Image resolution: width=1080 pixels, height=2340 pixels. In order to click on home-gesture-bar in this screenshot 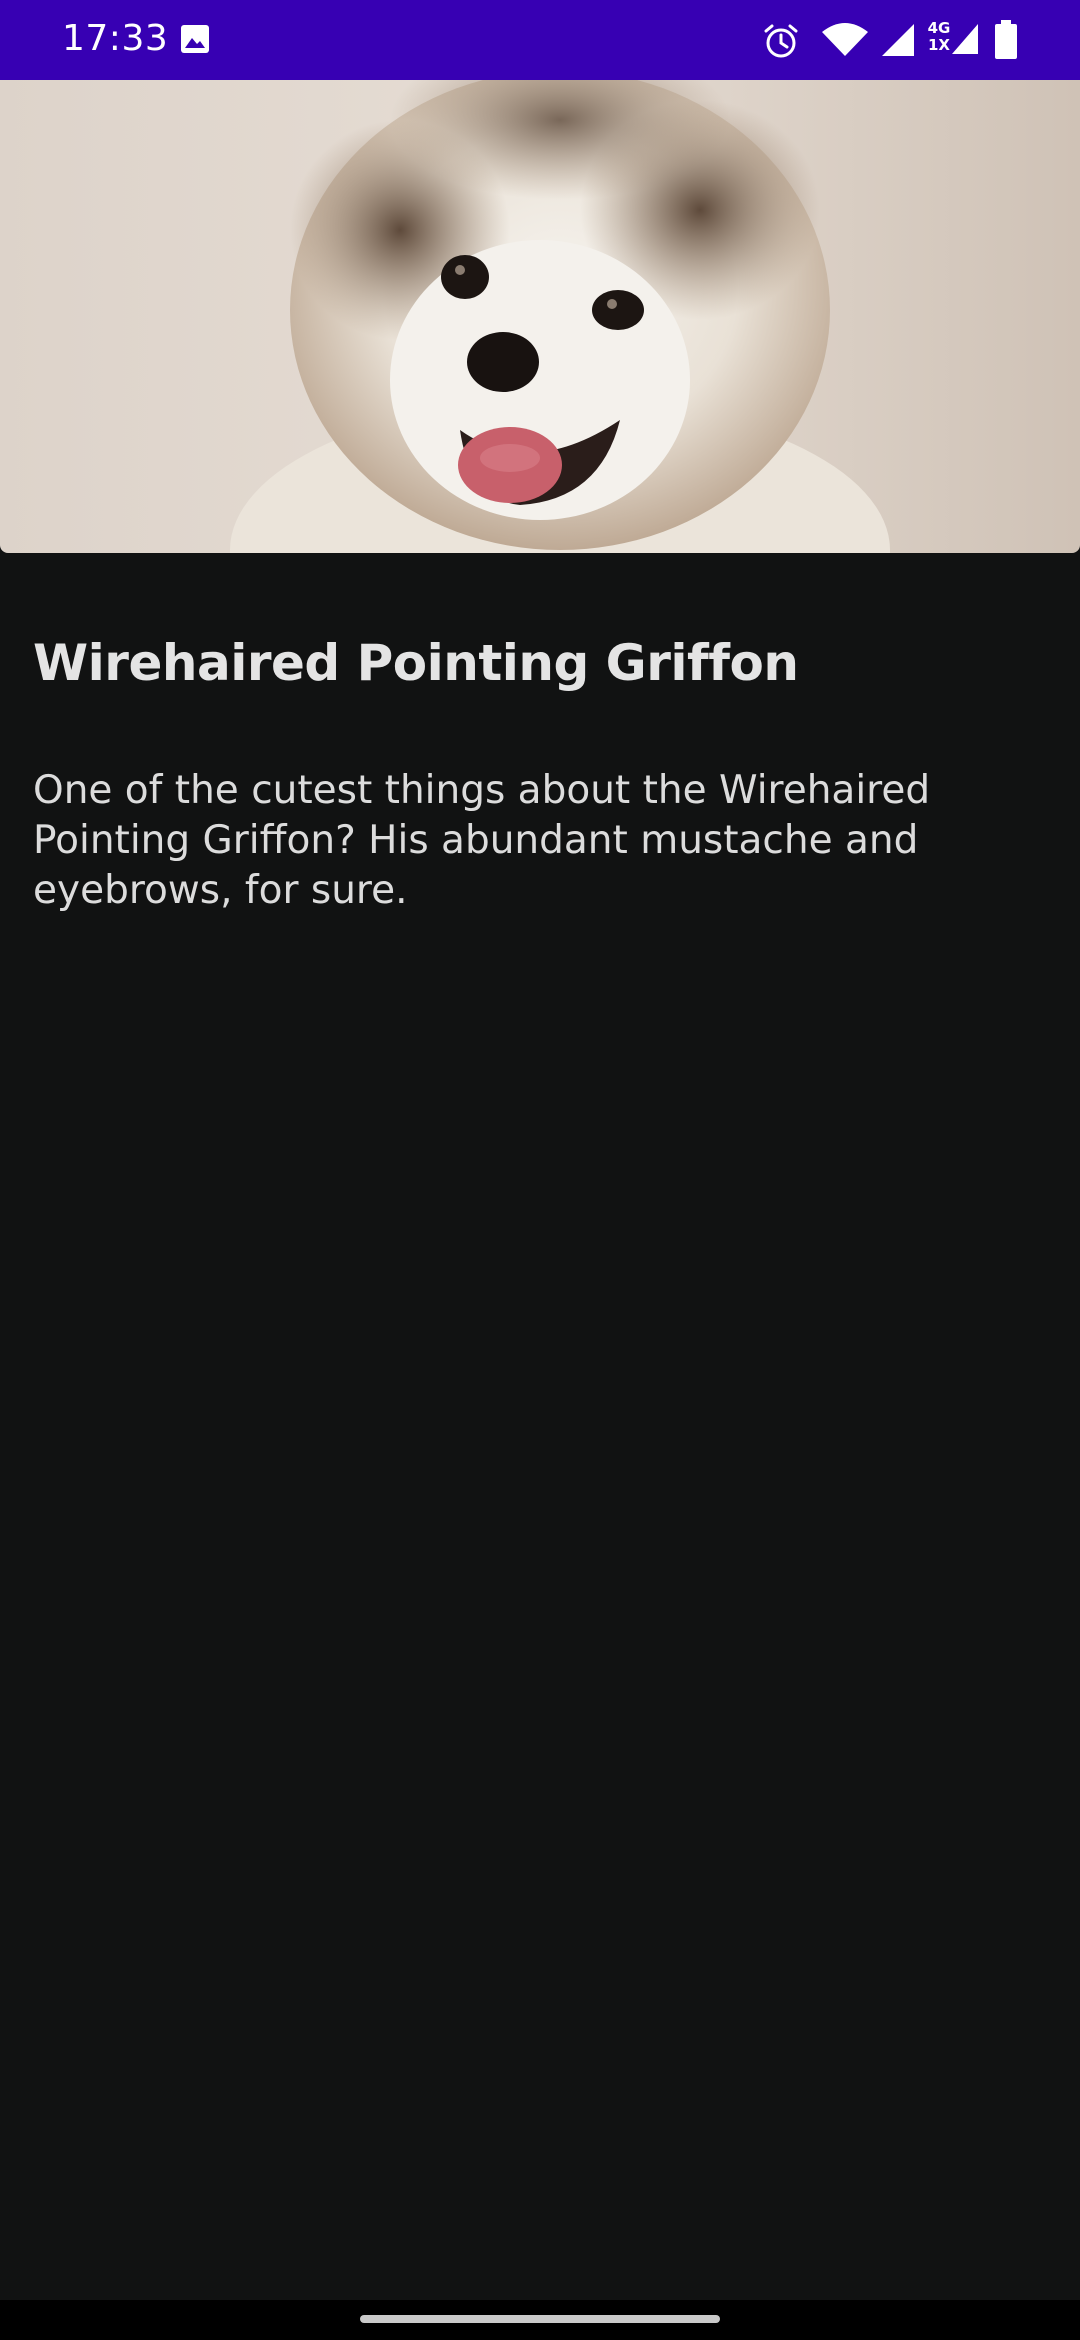, I will do `click(540, 2319)`.